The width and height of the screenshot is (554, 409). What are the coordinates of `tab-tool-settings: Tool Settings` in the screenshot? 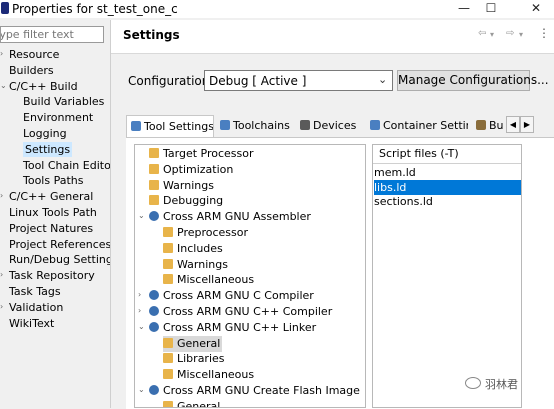 It's located at (170, 126).